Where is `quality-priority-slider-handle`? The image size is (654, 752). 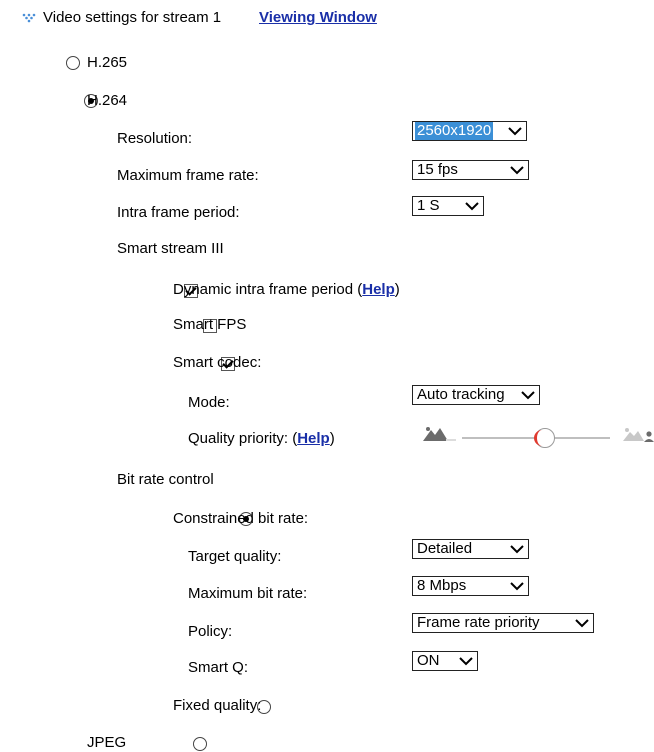
quality-priority-slider-handle is located at coordinates (544, 438).